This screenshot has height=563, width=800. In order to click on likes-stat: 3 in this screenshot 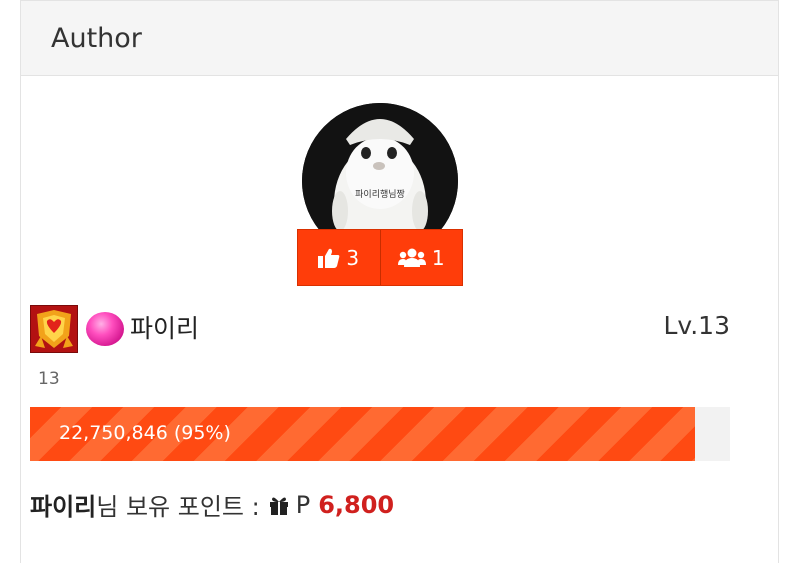, I will do `click(339, 257)`.